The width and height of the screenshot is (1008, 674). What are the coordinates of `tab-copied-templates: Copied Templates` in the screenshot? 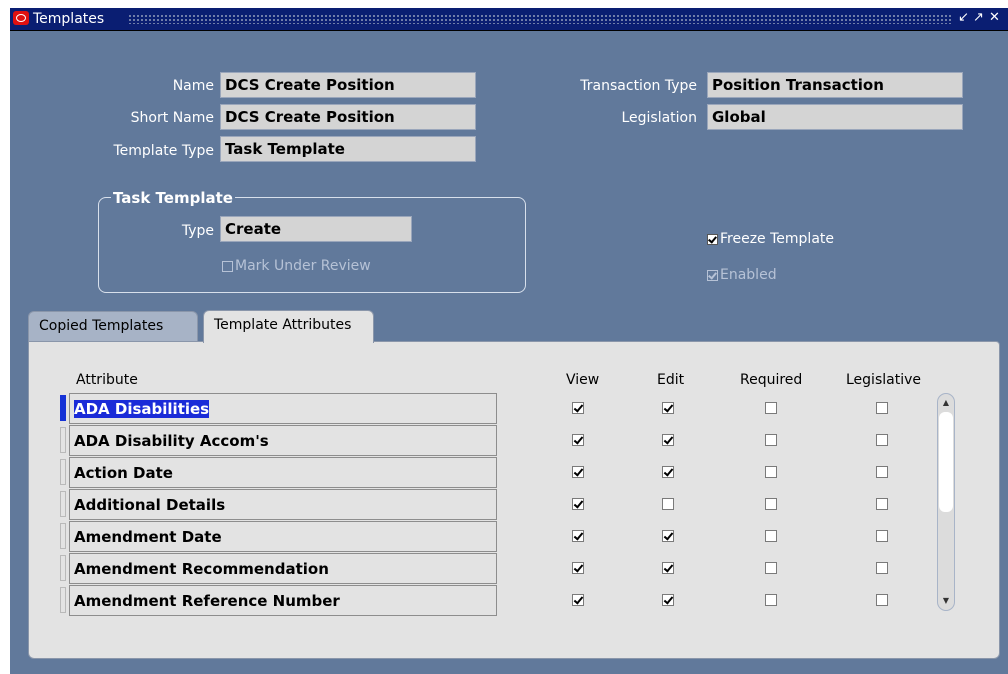 It's located at (113, 326).